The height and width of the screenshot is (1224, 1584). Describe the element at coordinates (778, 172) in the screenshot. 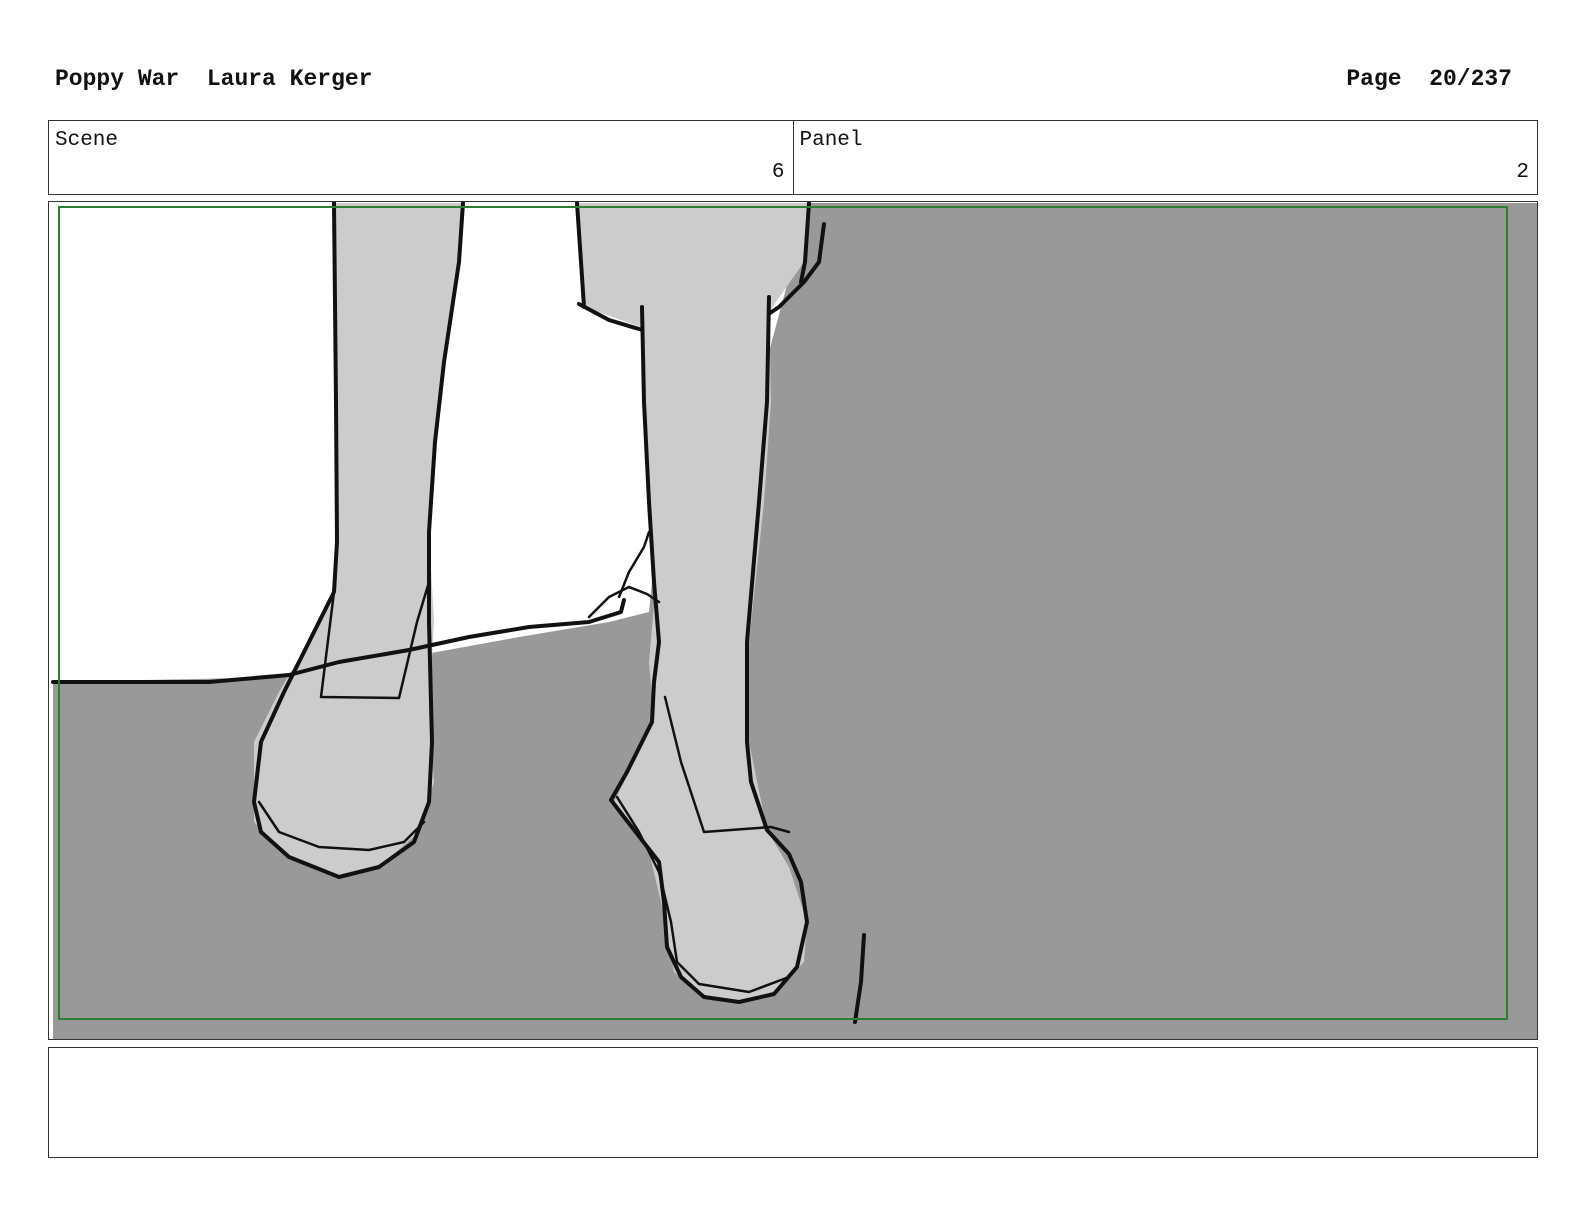

I see `scene-number: 6` at that location.